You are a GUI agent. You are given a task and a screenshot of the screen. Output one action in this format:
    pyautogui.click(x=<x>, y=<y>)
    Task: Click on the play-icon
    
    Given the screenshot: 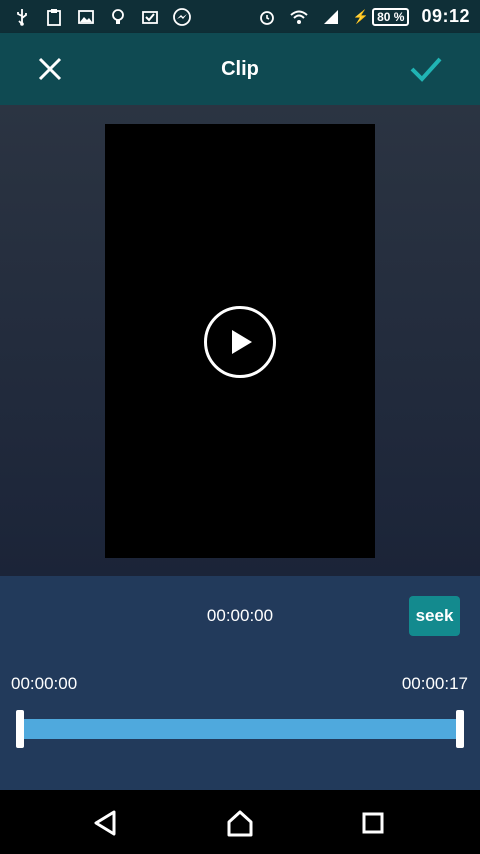 What is the action you would take?
    pyautogui.click(x=242, y=342)
    